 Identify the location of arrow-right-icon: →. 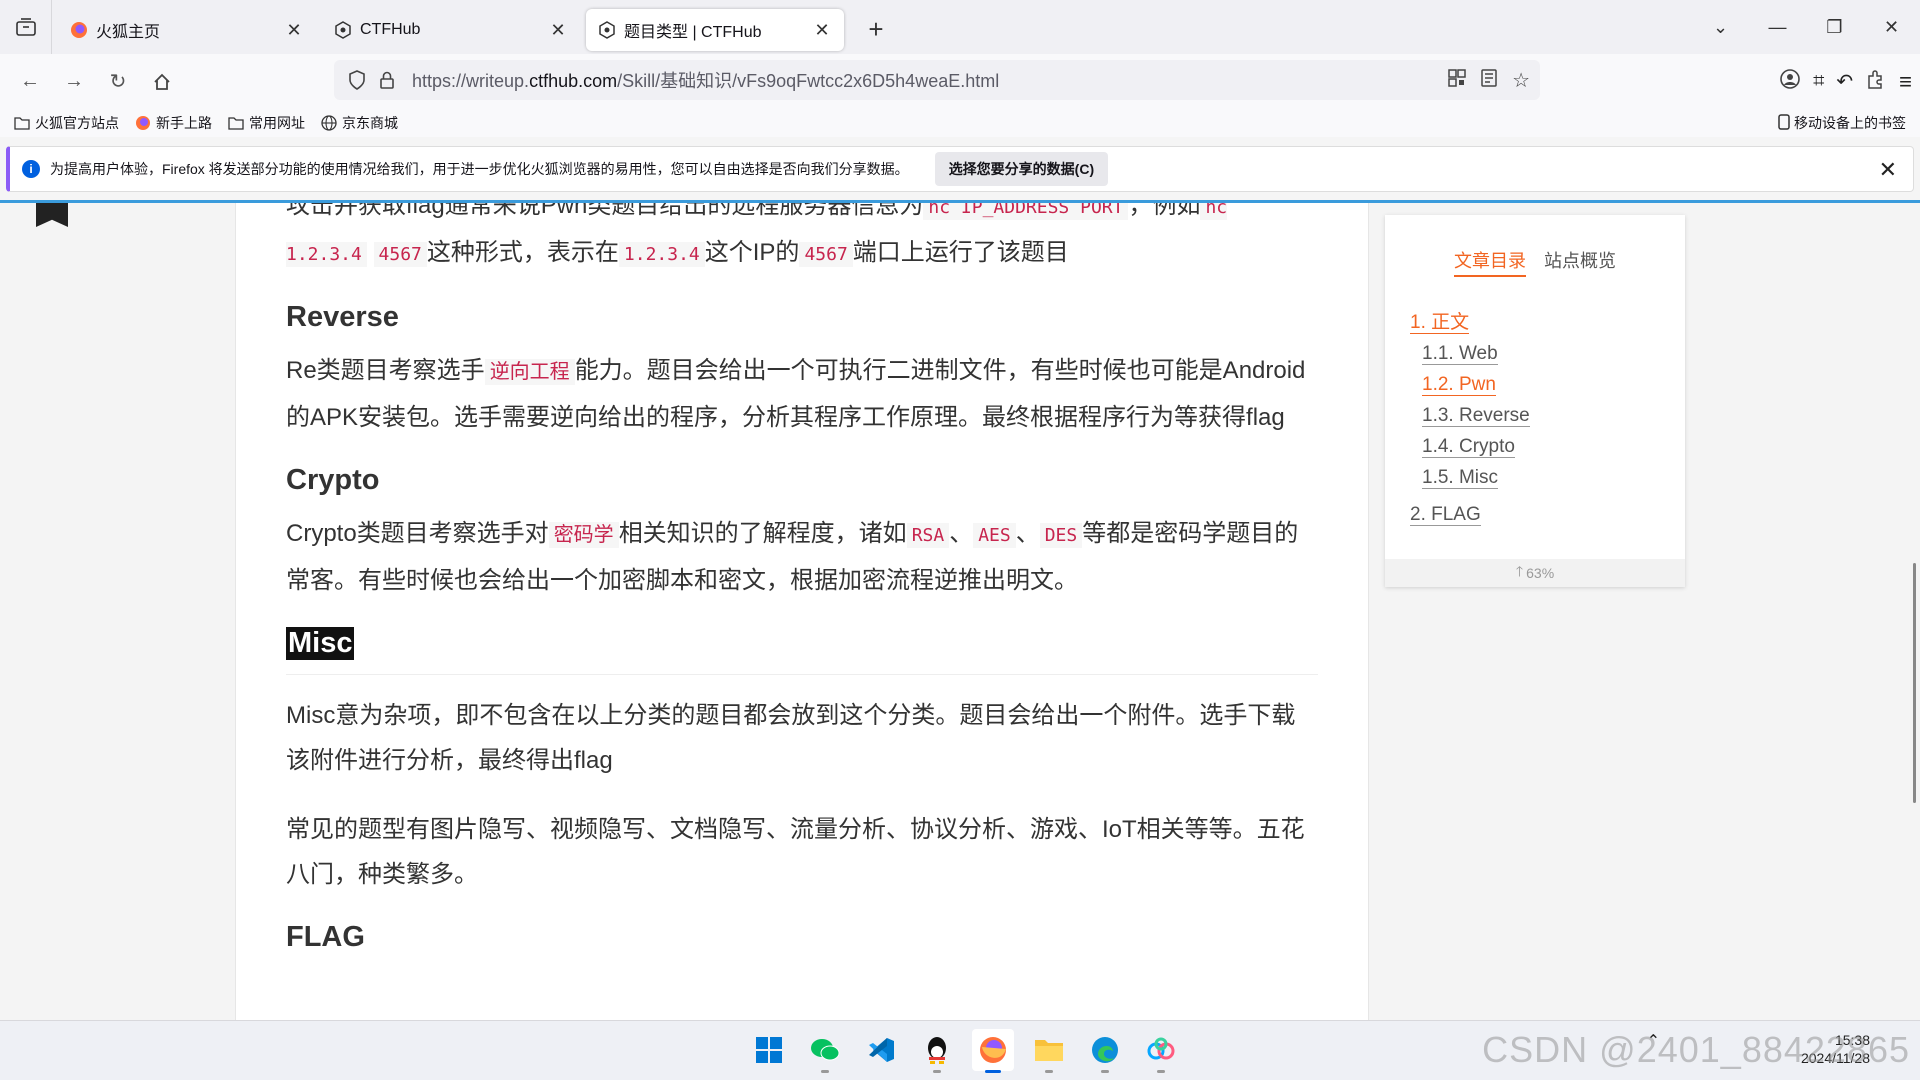
(74, 81).